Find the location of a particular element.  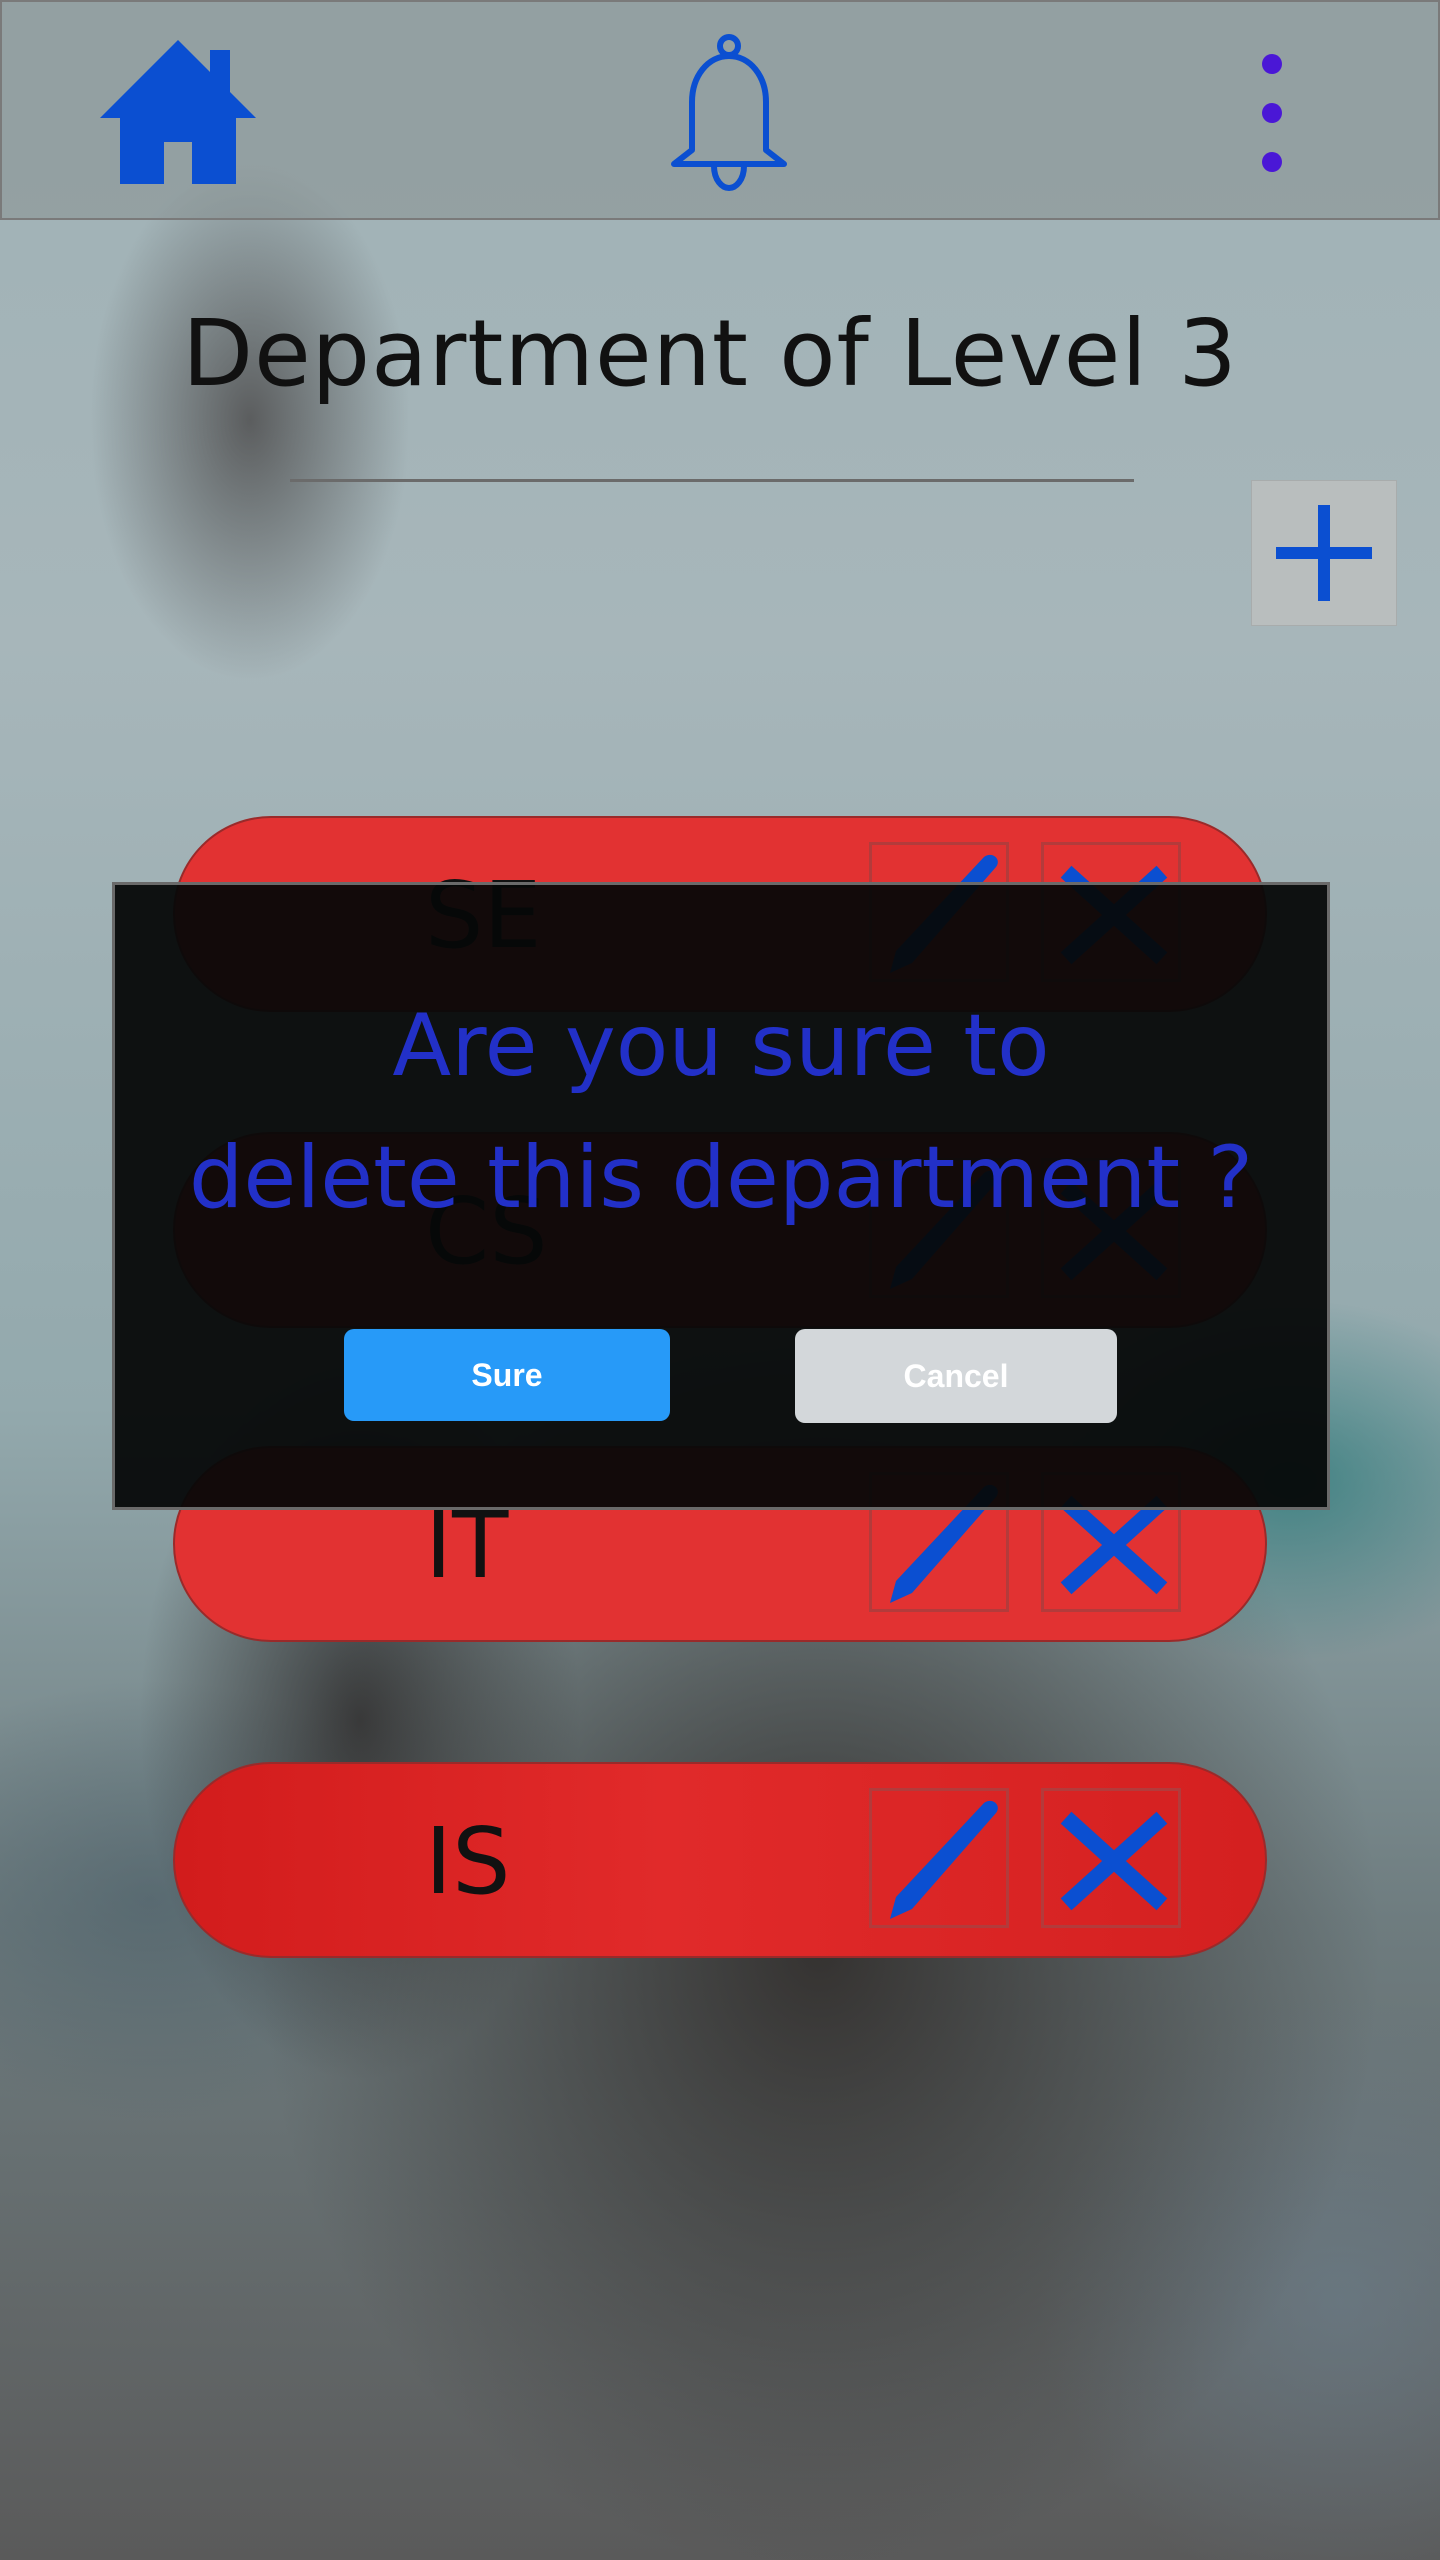

sure-button: Sure is located at coordinates (507, 1375).